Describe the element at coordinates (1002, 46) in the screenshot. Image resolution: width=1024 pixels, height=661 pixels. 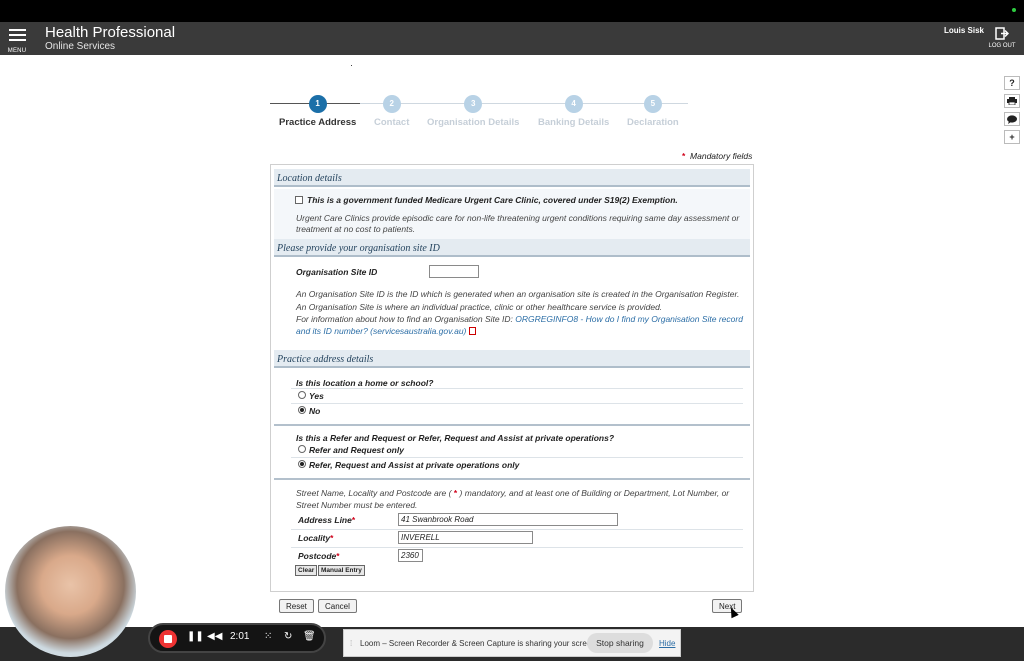
I see `logout-label: LOG OUT` at that location.